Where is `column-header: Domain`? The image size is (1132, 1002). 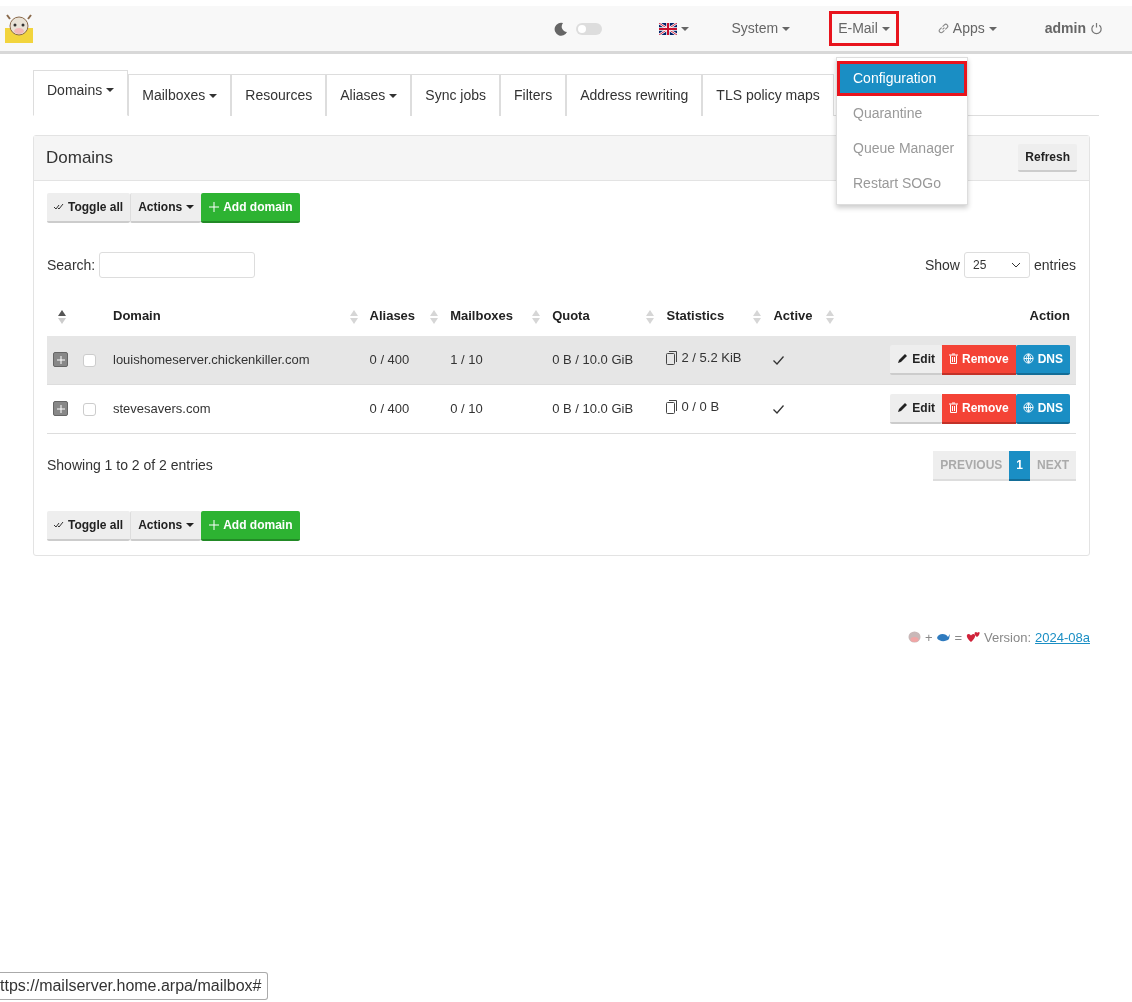 column-header: Domain is located at coordinates (137, 315).